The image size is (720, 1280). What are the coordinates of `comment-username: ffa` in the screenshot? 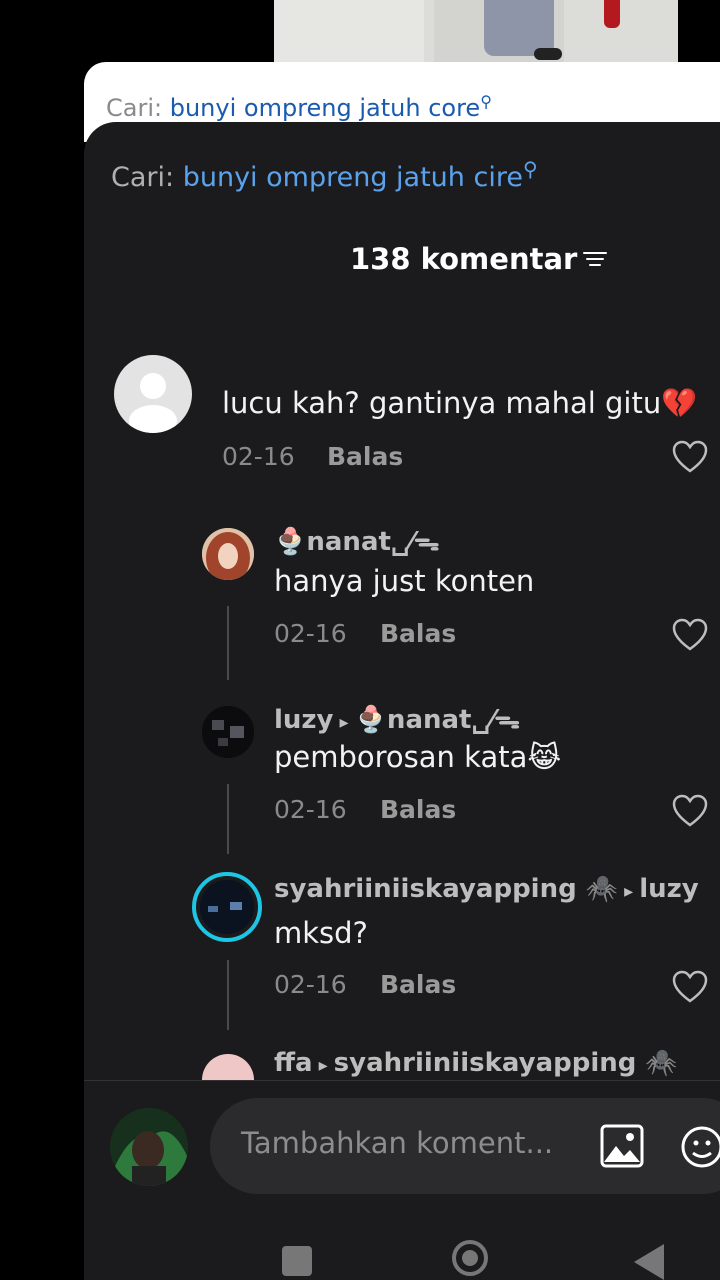 It's located at (293, 1063).